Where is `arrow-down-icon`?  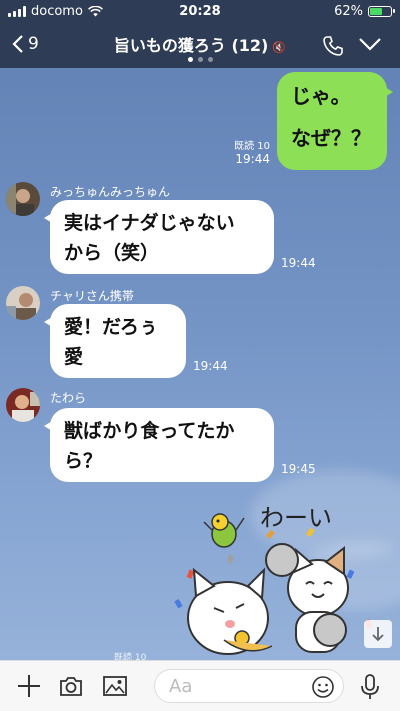 arrow-down-icon is located at coordinates (378, 634).